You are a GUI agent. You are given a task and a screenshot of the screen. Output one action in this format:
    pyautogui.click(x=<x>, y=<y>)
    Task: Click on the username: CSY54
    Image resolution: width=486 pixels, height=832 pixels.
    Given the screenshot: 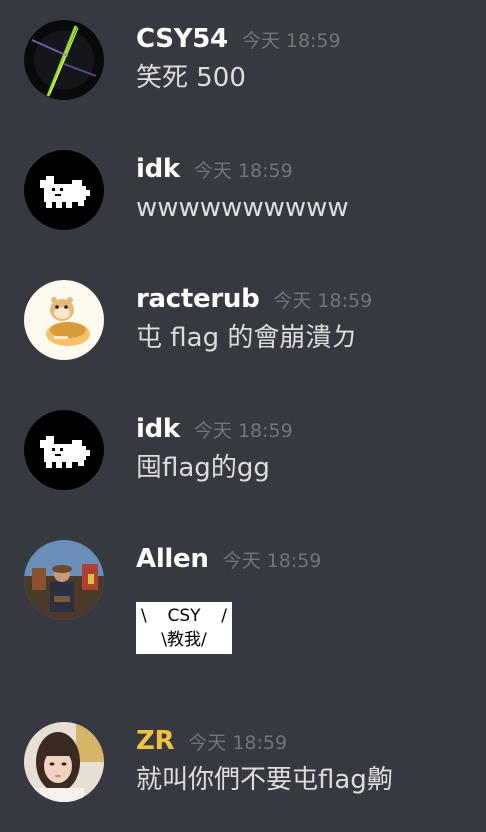 What is the action you would take?
    pyautogui.click(x=182, y=39)
    